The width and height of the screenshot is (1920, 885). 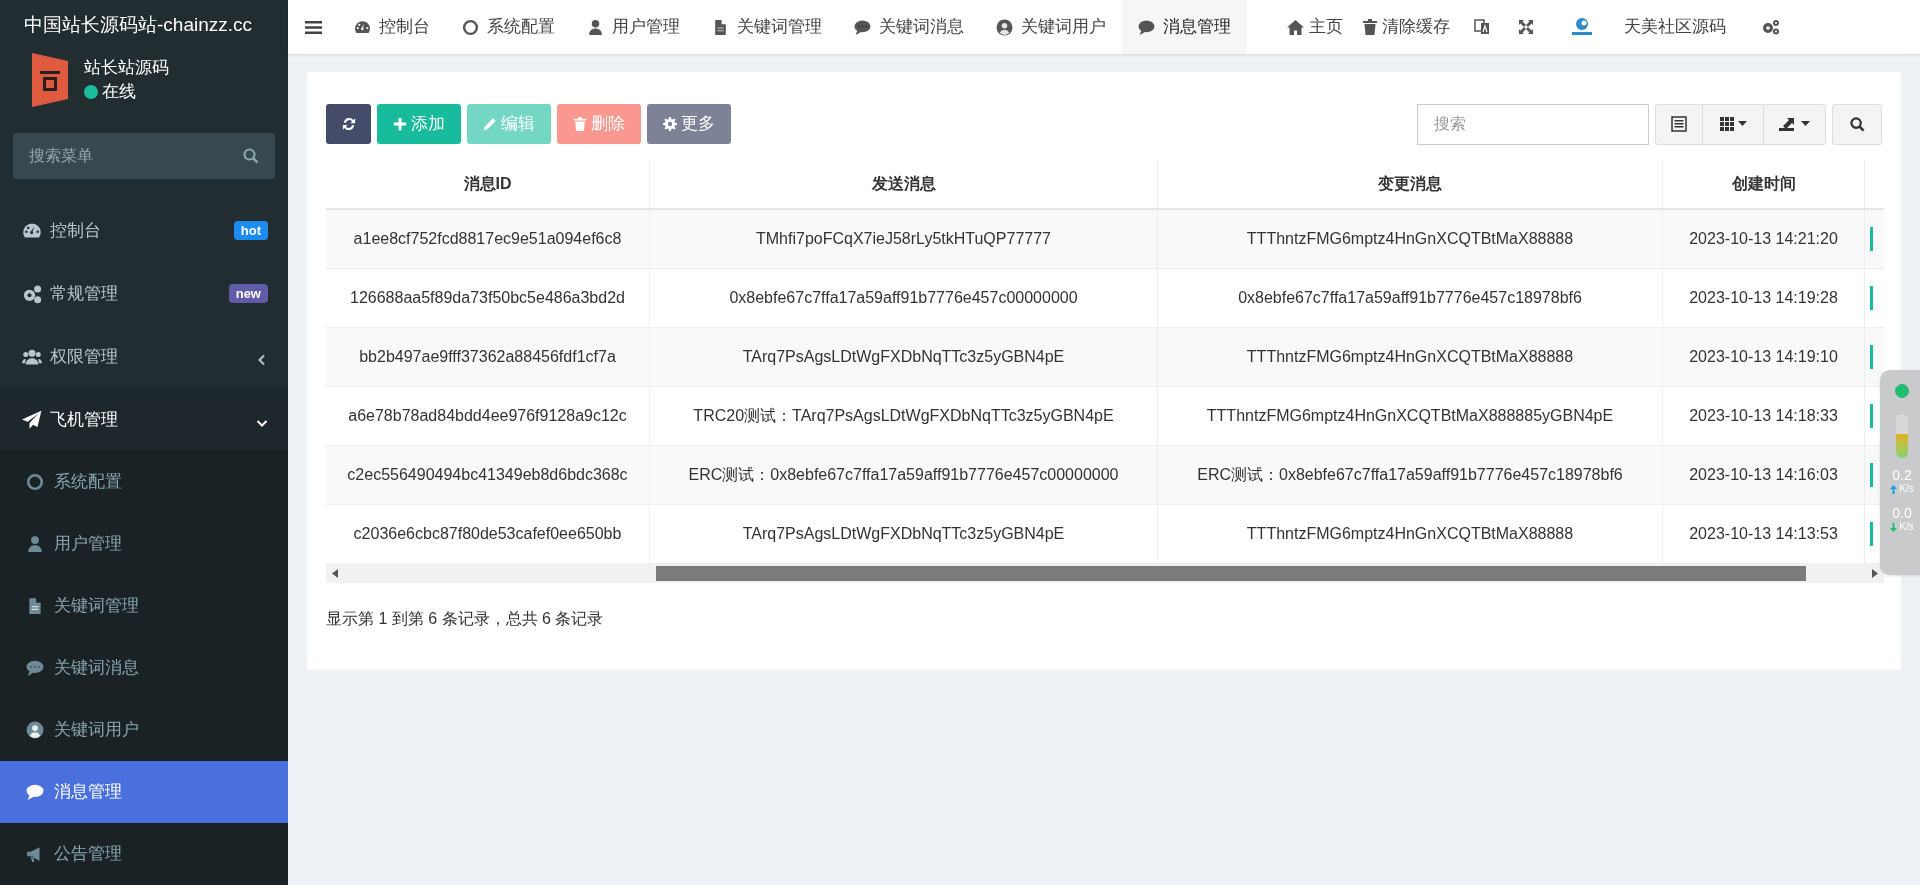 What do you see at coordinates (904, 475) in the screenshot?
I see `table-cell: ERC测试：0x8ebfe67c7ffa17a59aff91b7776e457c00000000` at bounding box center [904, 475].